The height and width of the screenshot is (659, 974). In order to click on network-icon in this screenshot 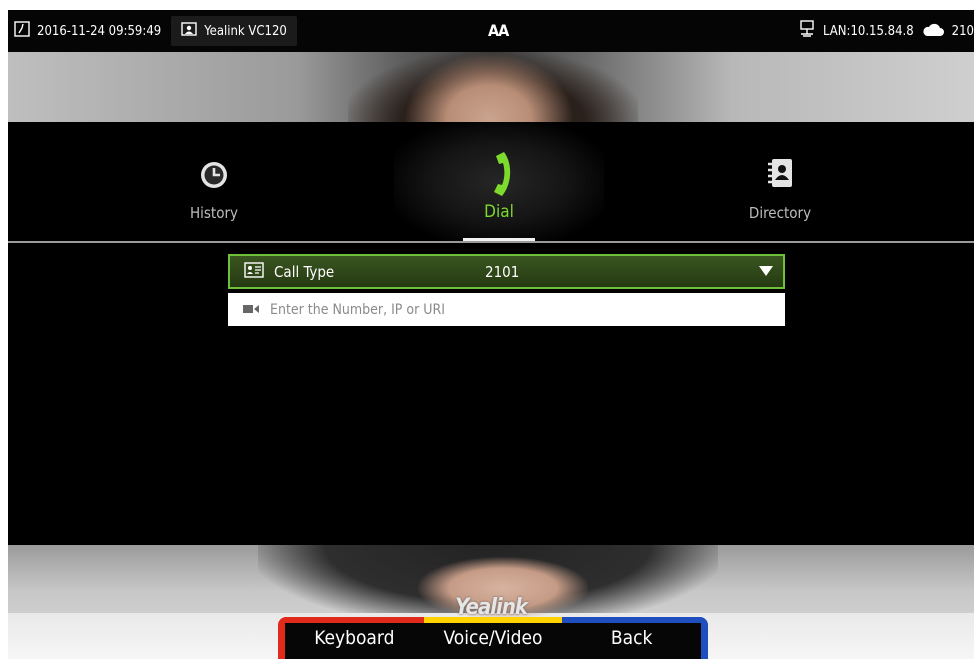, I will do `click(807, 31)`.